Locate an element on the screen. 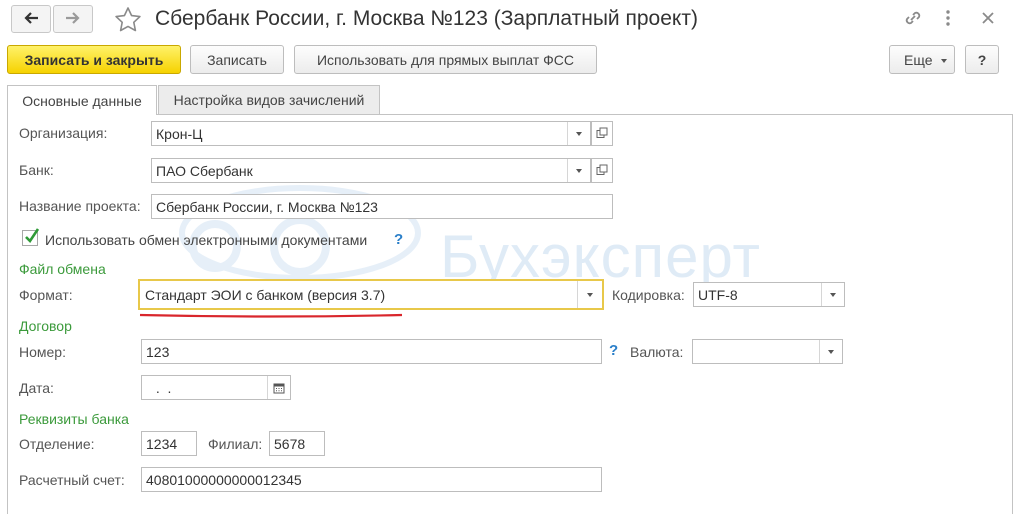 Image resolution: width=1013 pixels, height=514 pixels. more-button-label: Еще is located at coordinates (918, 59).